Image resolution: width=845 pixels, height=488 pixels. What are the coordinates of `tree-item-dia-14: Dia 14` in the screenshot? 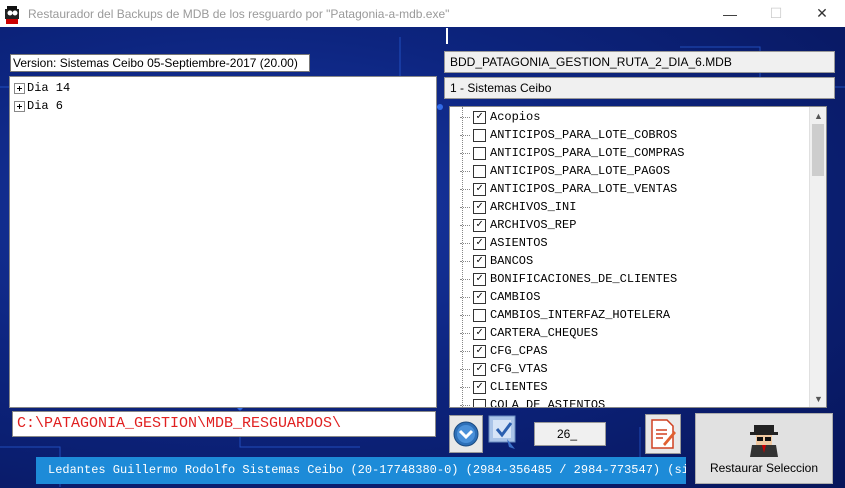 It's located at (42, 88).